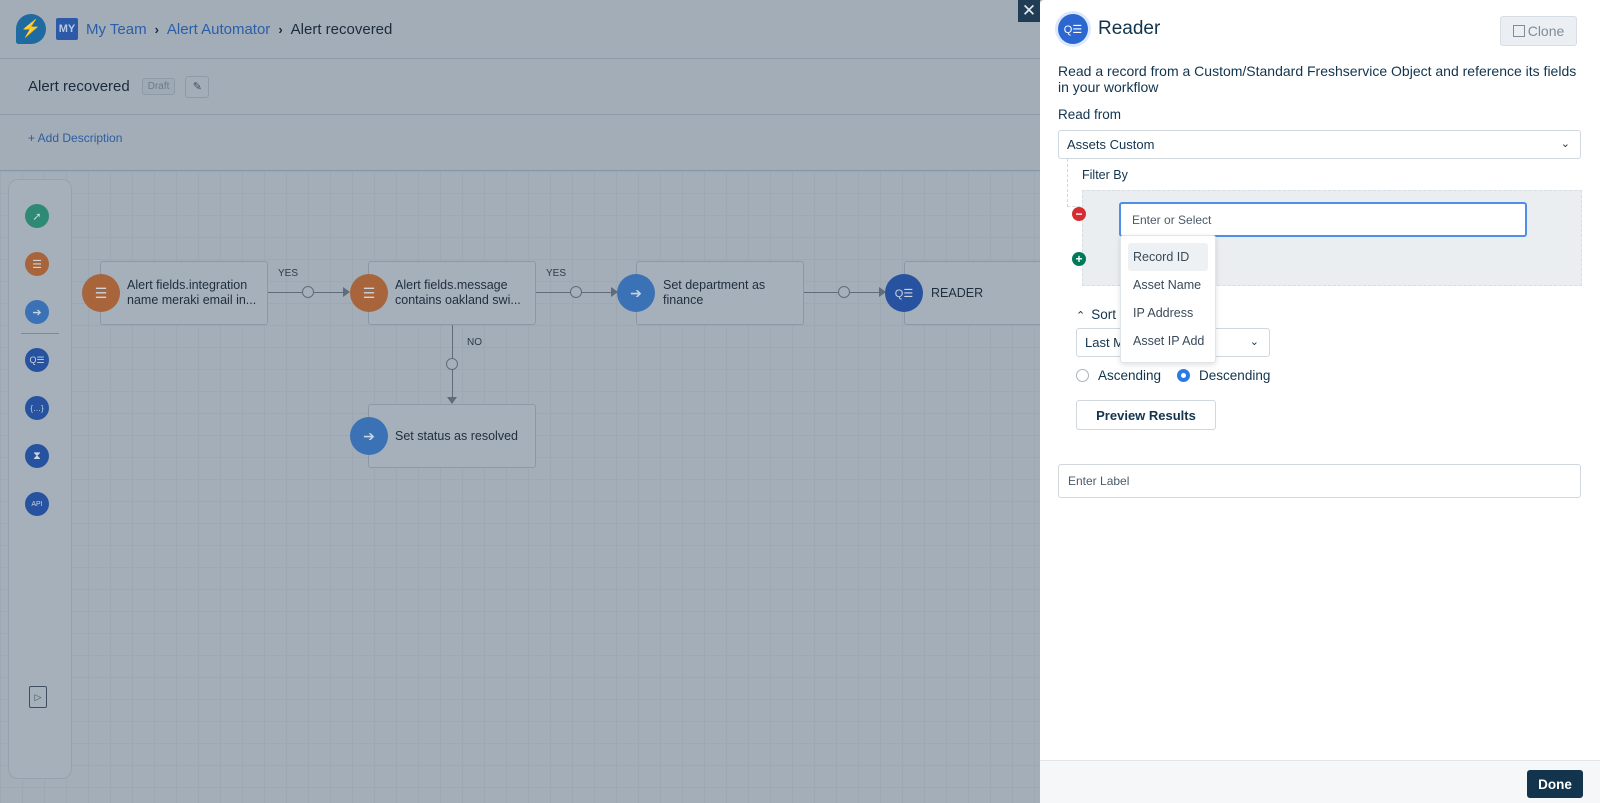 This screenshot has width=1600, height=803. I want to click on workspace-badge: MY, so click(67, 29).